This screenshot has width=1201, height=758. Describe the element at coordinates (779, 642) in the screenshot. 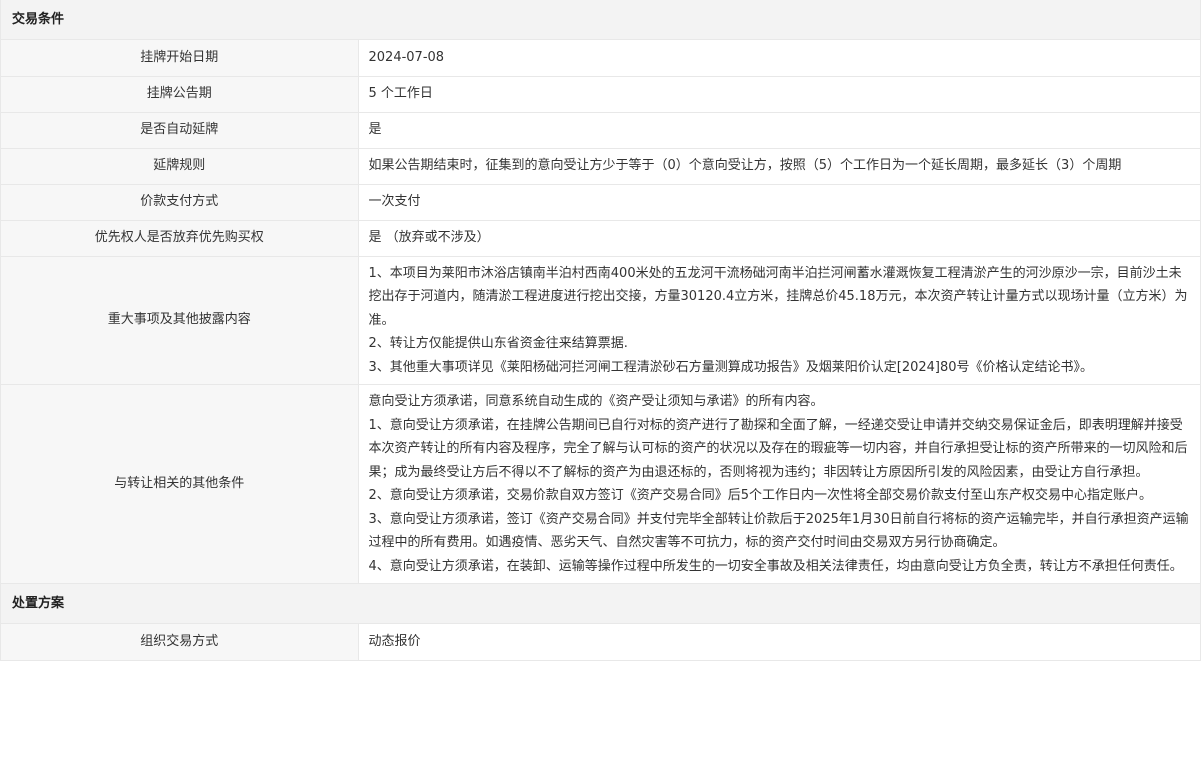

I see `field-value: 动态报价` at that location.